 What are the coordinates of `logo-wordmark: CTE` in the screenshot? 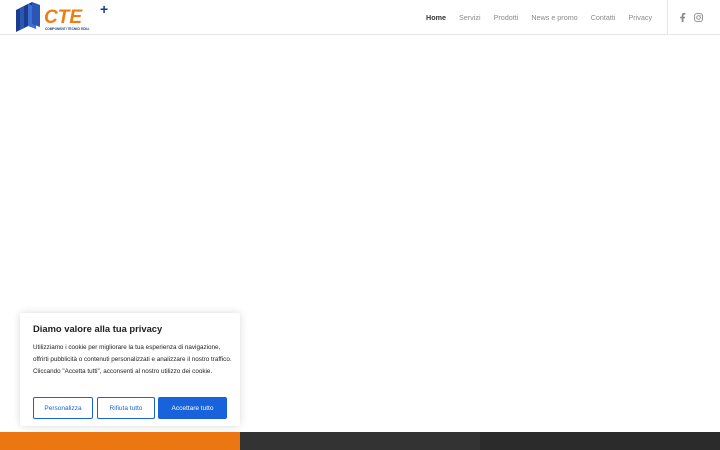 It's located at (63, 17).